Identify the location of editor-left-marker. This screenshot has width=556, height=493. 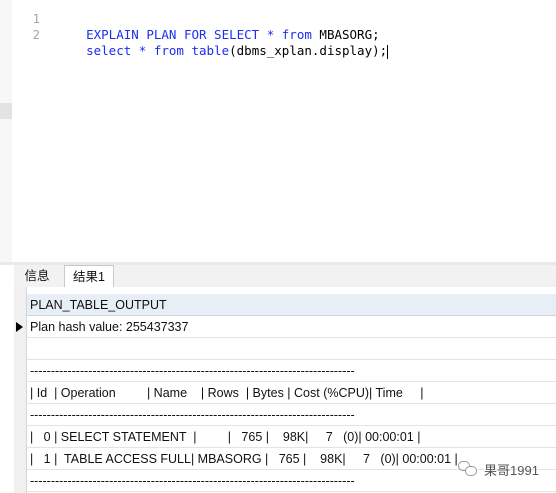
(6, 111).